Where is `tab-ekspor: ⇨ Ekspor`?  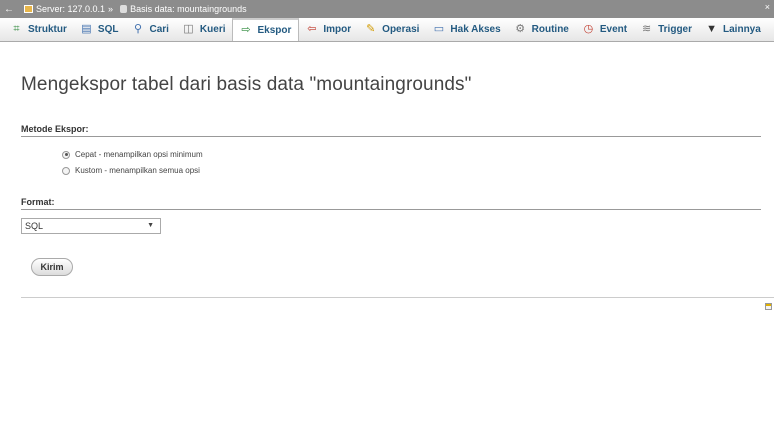
tab-ekspor: ⇨ Ekspor is located at coordinates (266, 29).